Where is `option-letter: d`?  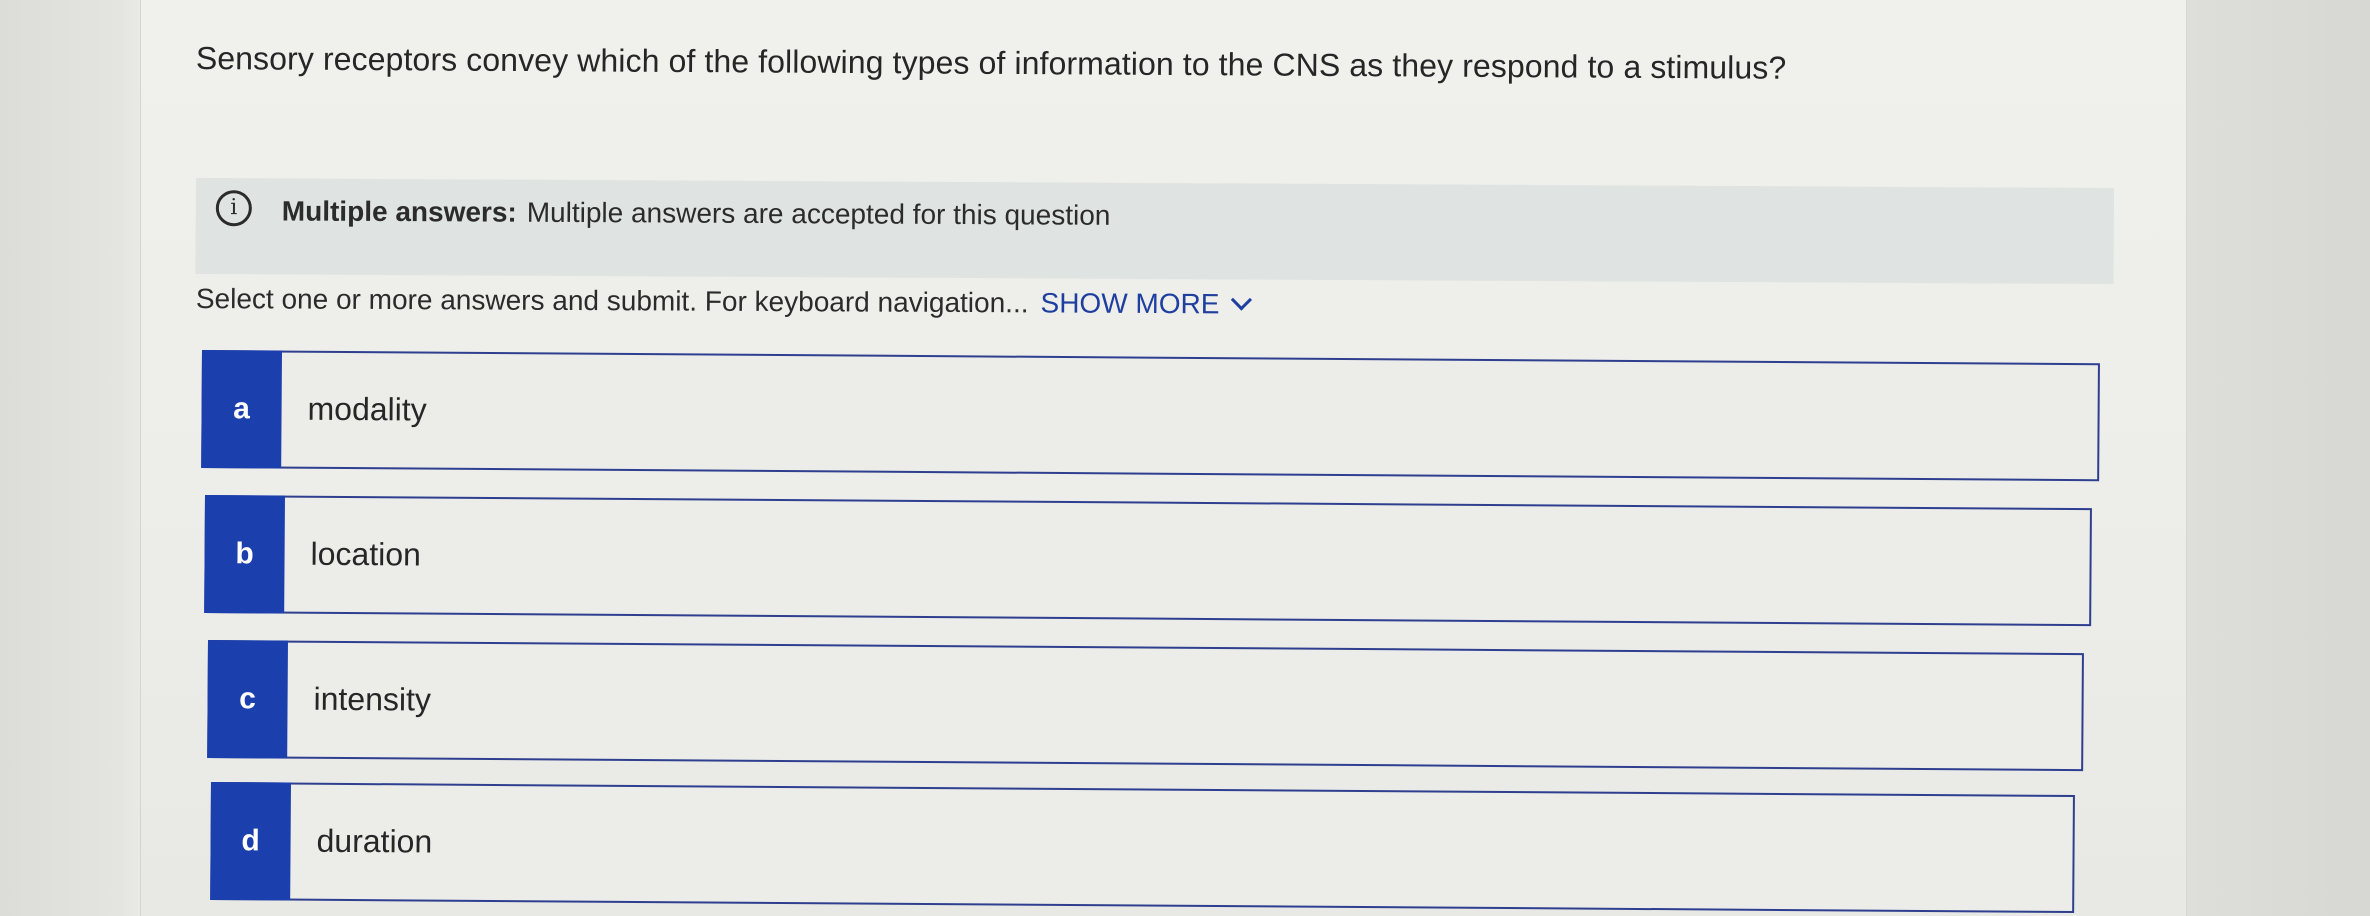 option-letter: d is located at coordinates (250, 841).